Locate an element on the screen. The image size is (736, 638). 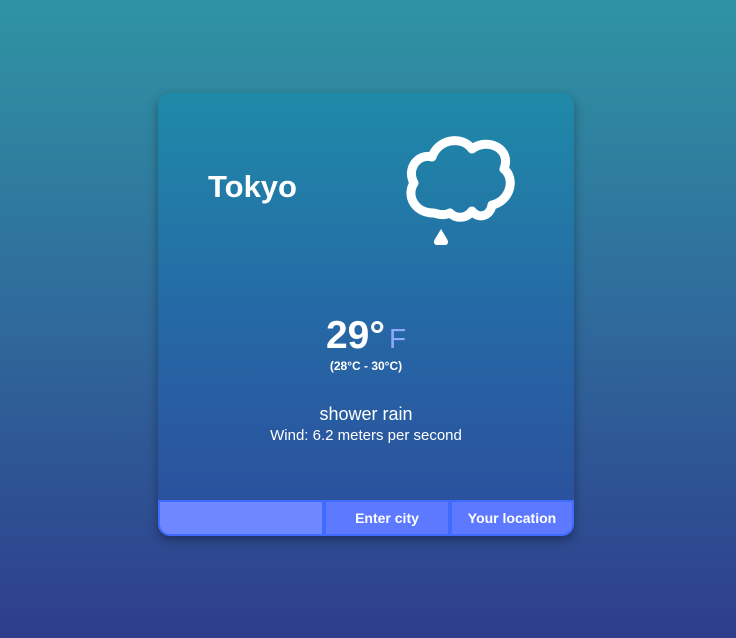
temperature-display: 29° F is located at coordinates (366, 337).